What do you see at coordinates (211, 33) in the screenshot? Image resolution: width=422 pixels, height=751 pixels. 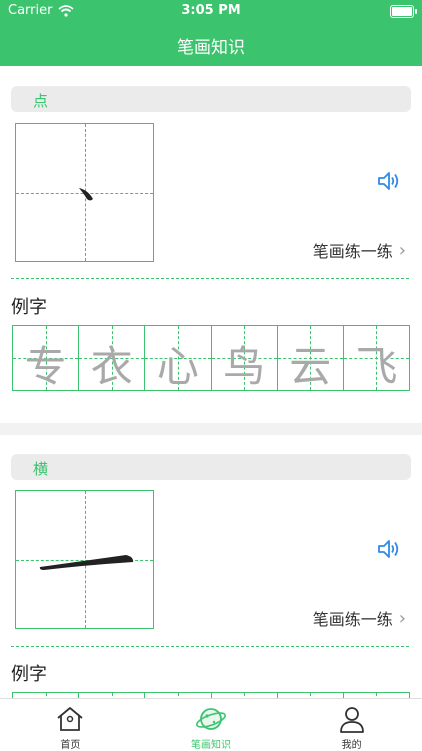 I see `nav-header: Carrier 3:05 PM 笔画知识` at bounding box center [211, 33].